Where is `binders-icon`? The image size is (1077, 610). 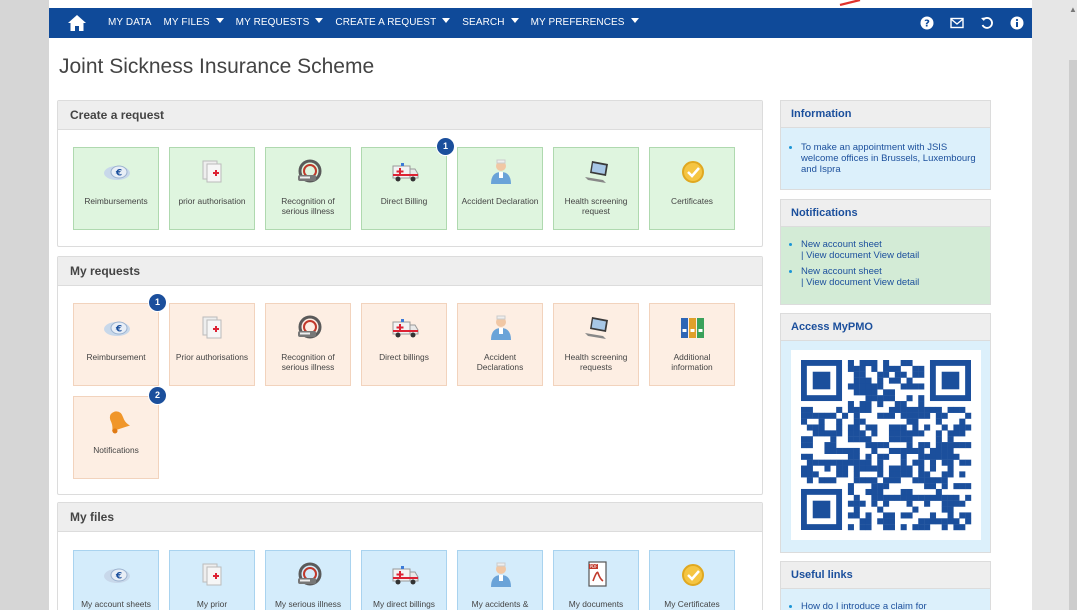 binders-icon is located at coordinates (693, 328).